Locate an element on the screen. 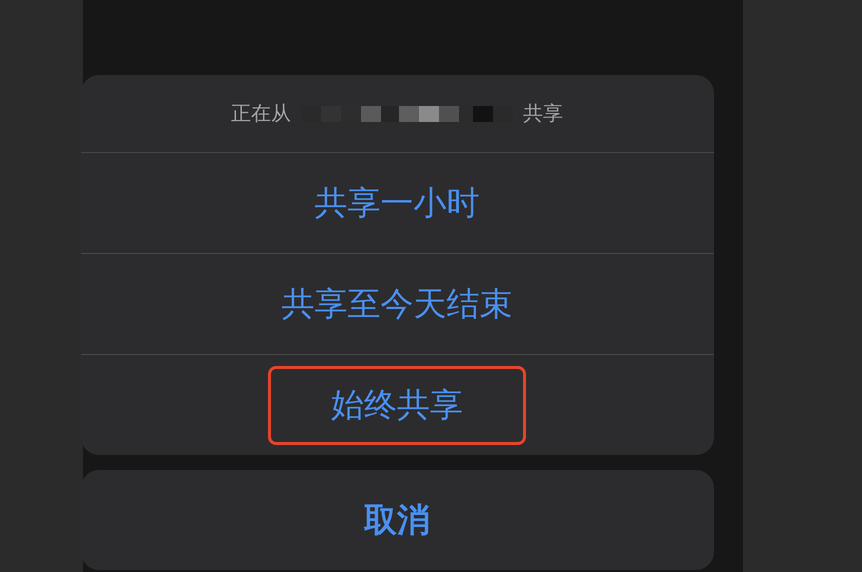 The height and width of the screenshot is (572, 862). option-button: 共享一小时 is located at coordinates (397, 203).